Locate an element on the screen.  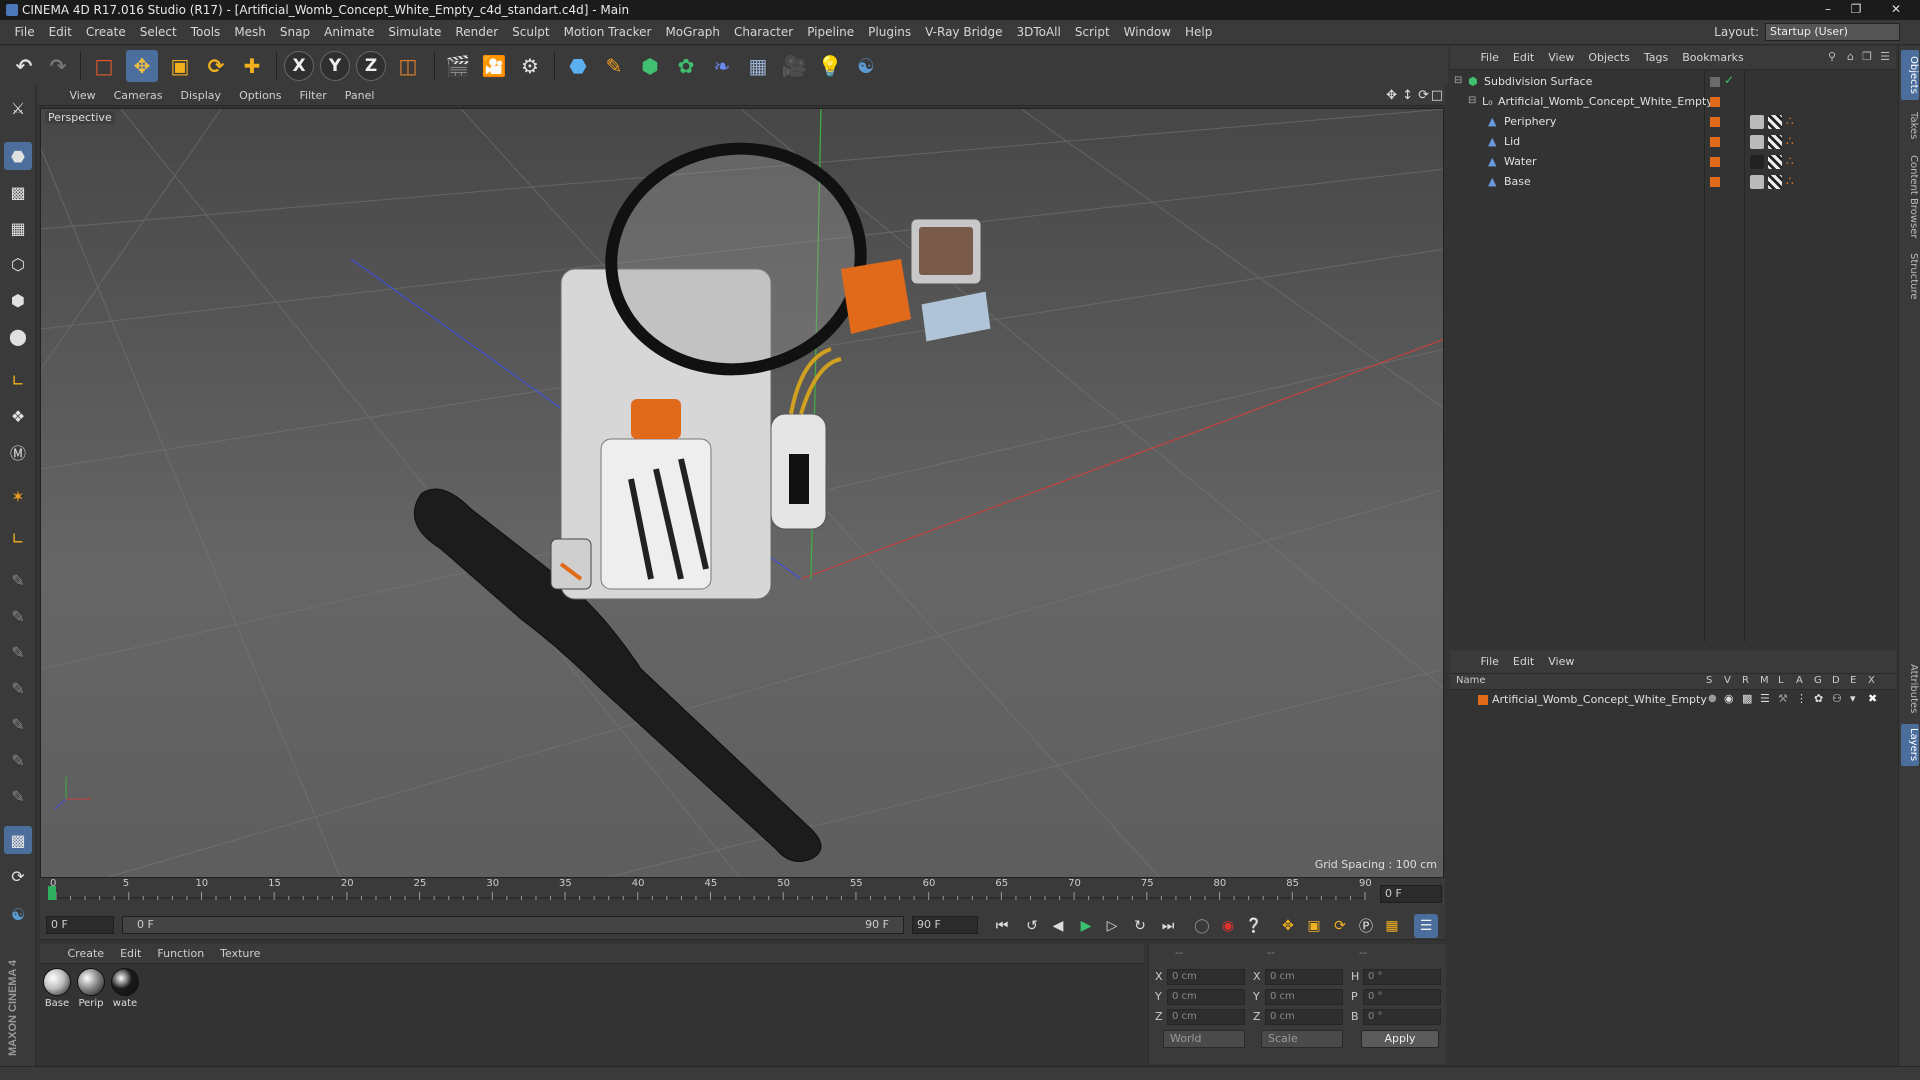
move-tool-icon: ✥ is located at coordinates (142, 66).